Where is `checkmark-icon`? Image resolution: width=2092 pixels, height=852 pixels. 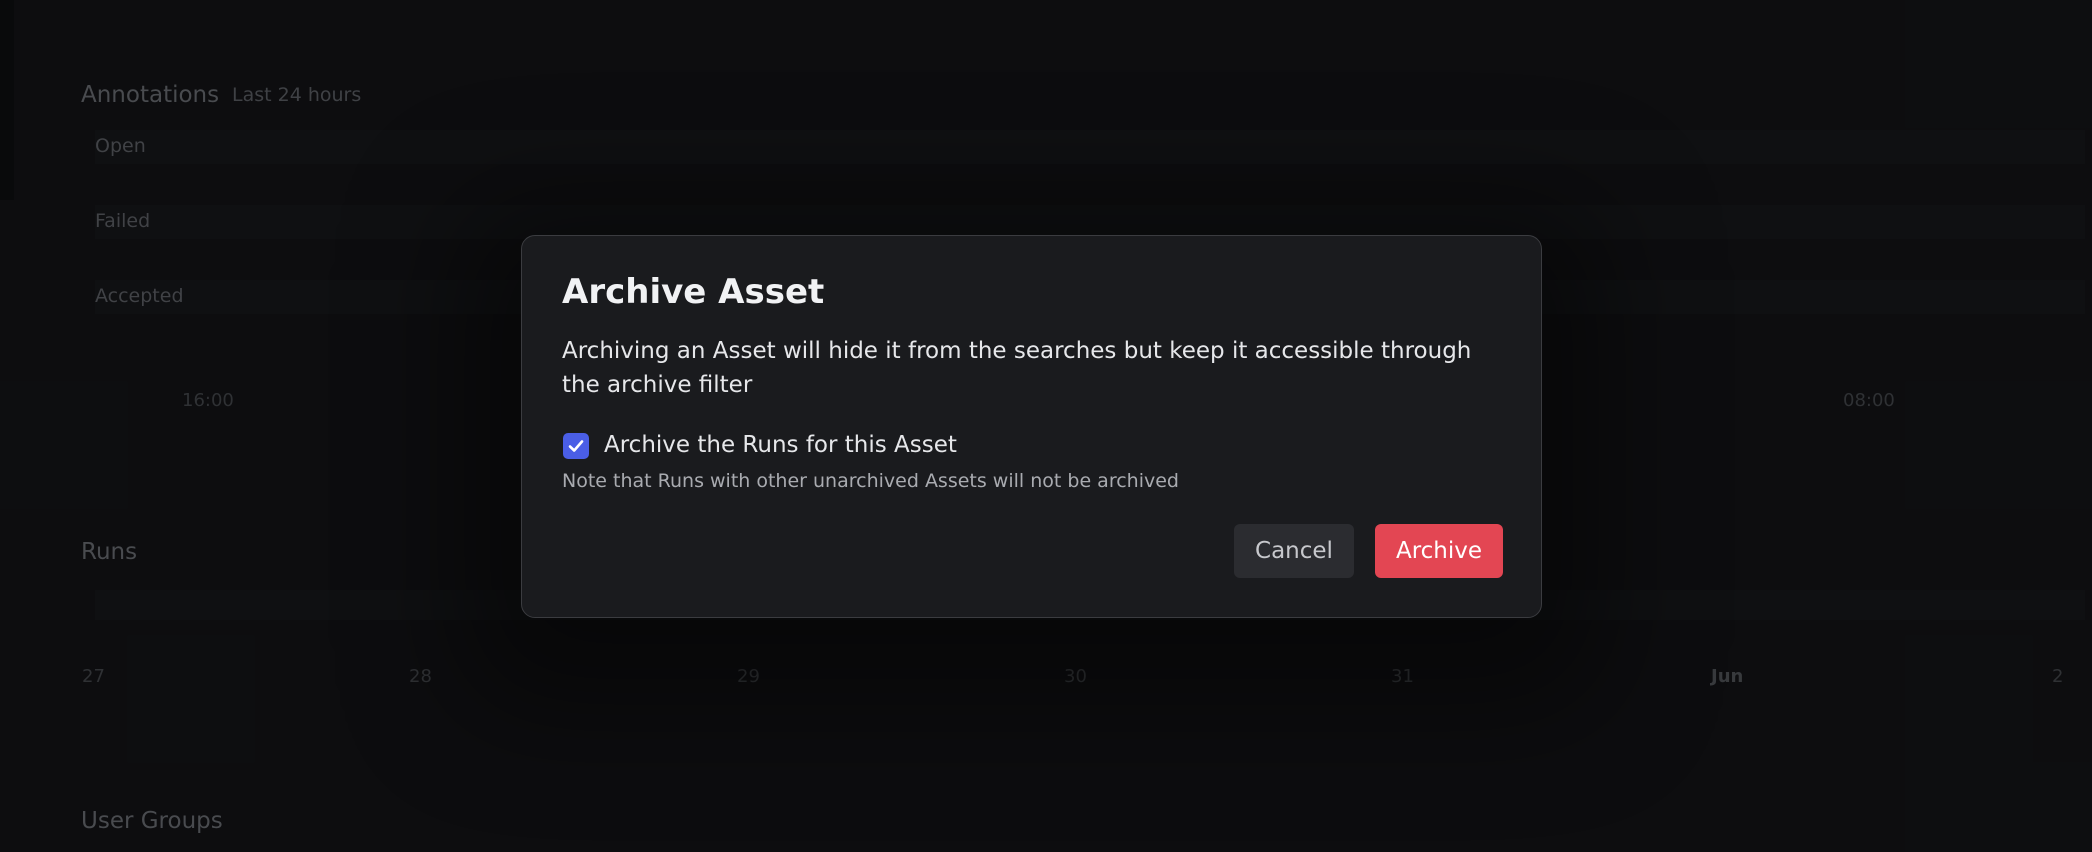
checkmark-icon is located at coordinates (576, 446).